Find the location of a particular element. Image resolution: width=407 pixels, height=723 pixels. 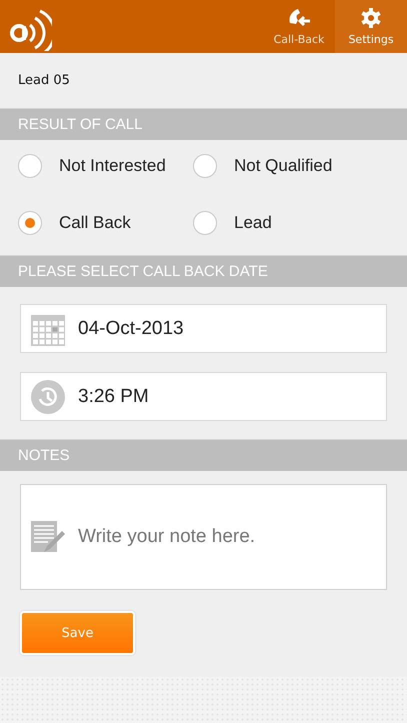

lead-name: Lead 05 is located at coordinates (44, 81).